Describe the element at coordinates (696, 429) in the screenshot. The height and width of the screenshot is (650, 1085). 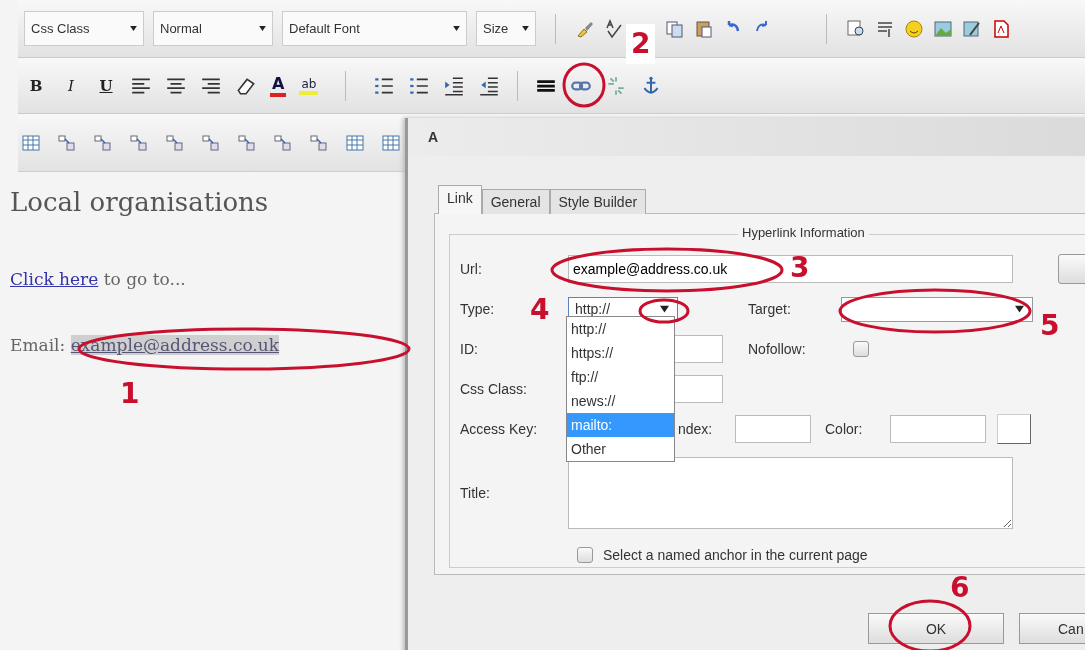
I see `field-label: ndex:` at that location.